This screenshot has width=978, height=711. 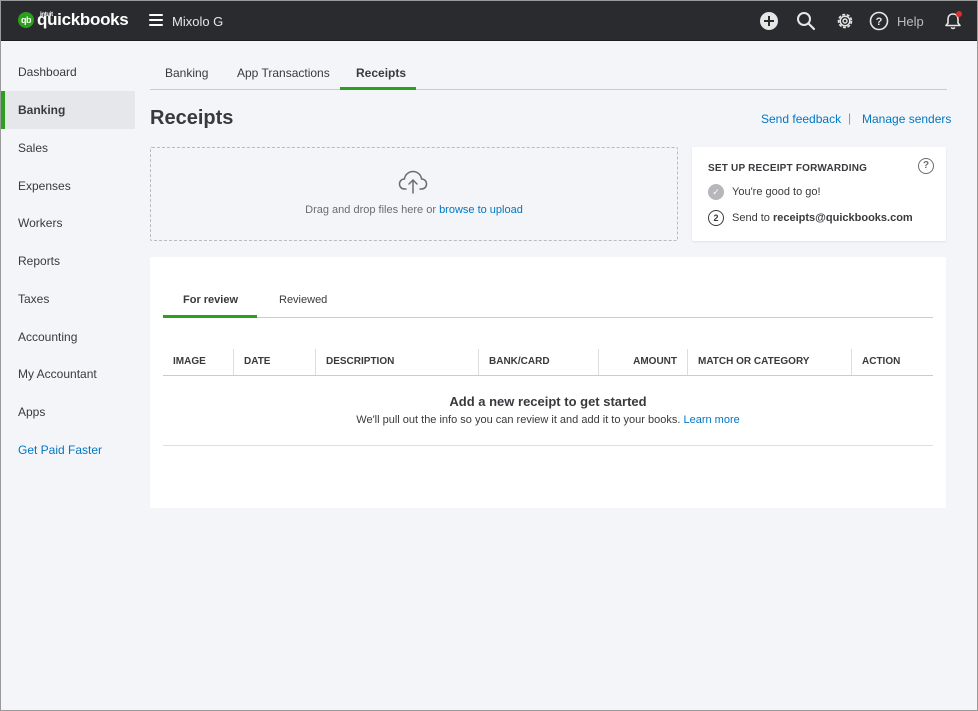 What do you see at coordinates (68, 110) in the screenshot?
I see `sidebar-item-banking: Banking` at bounding box center [68, 110].